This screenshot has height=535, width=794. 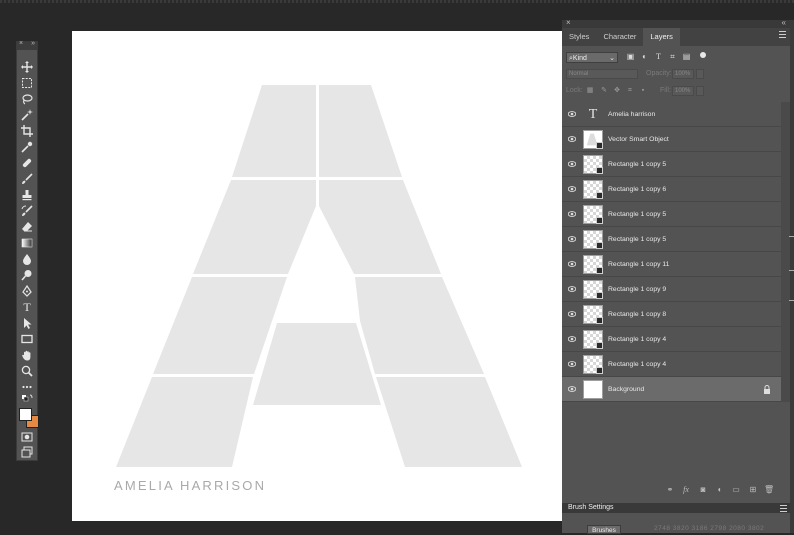 What do you see at coordinates (782, 35) in the screenshot?
I see `panel-menu-icon` at bounding box center [782, 35].